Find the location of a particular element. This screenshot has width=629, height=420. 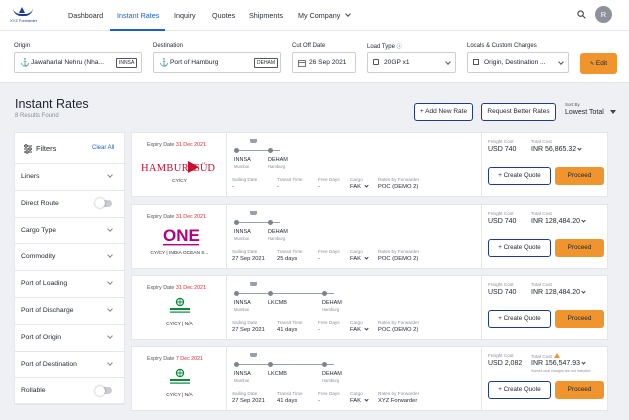

destination-field: ⚓ Port of Hamburg DEHAM is located at coordinates (217, 62).